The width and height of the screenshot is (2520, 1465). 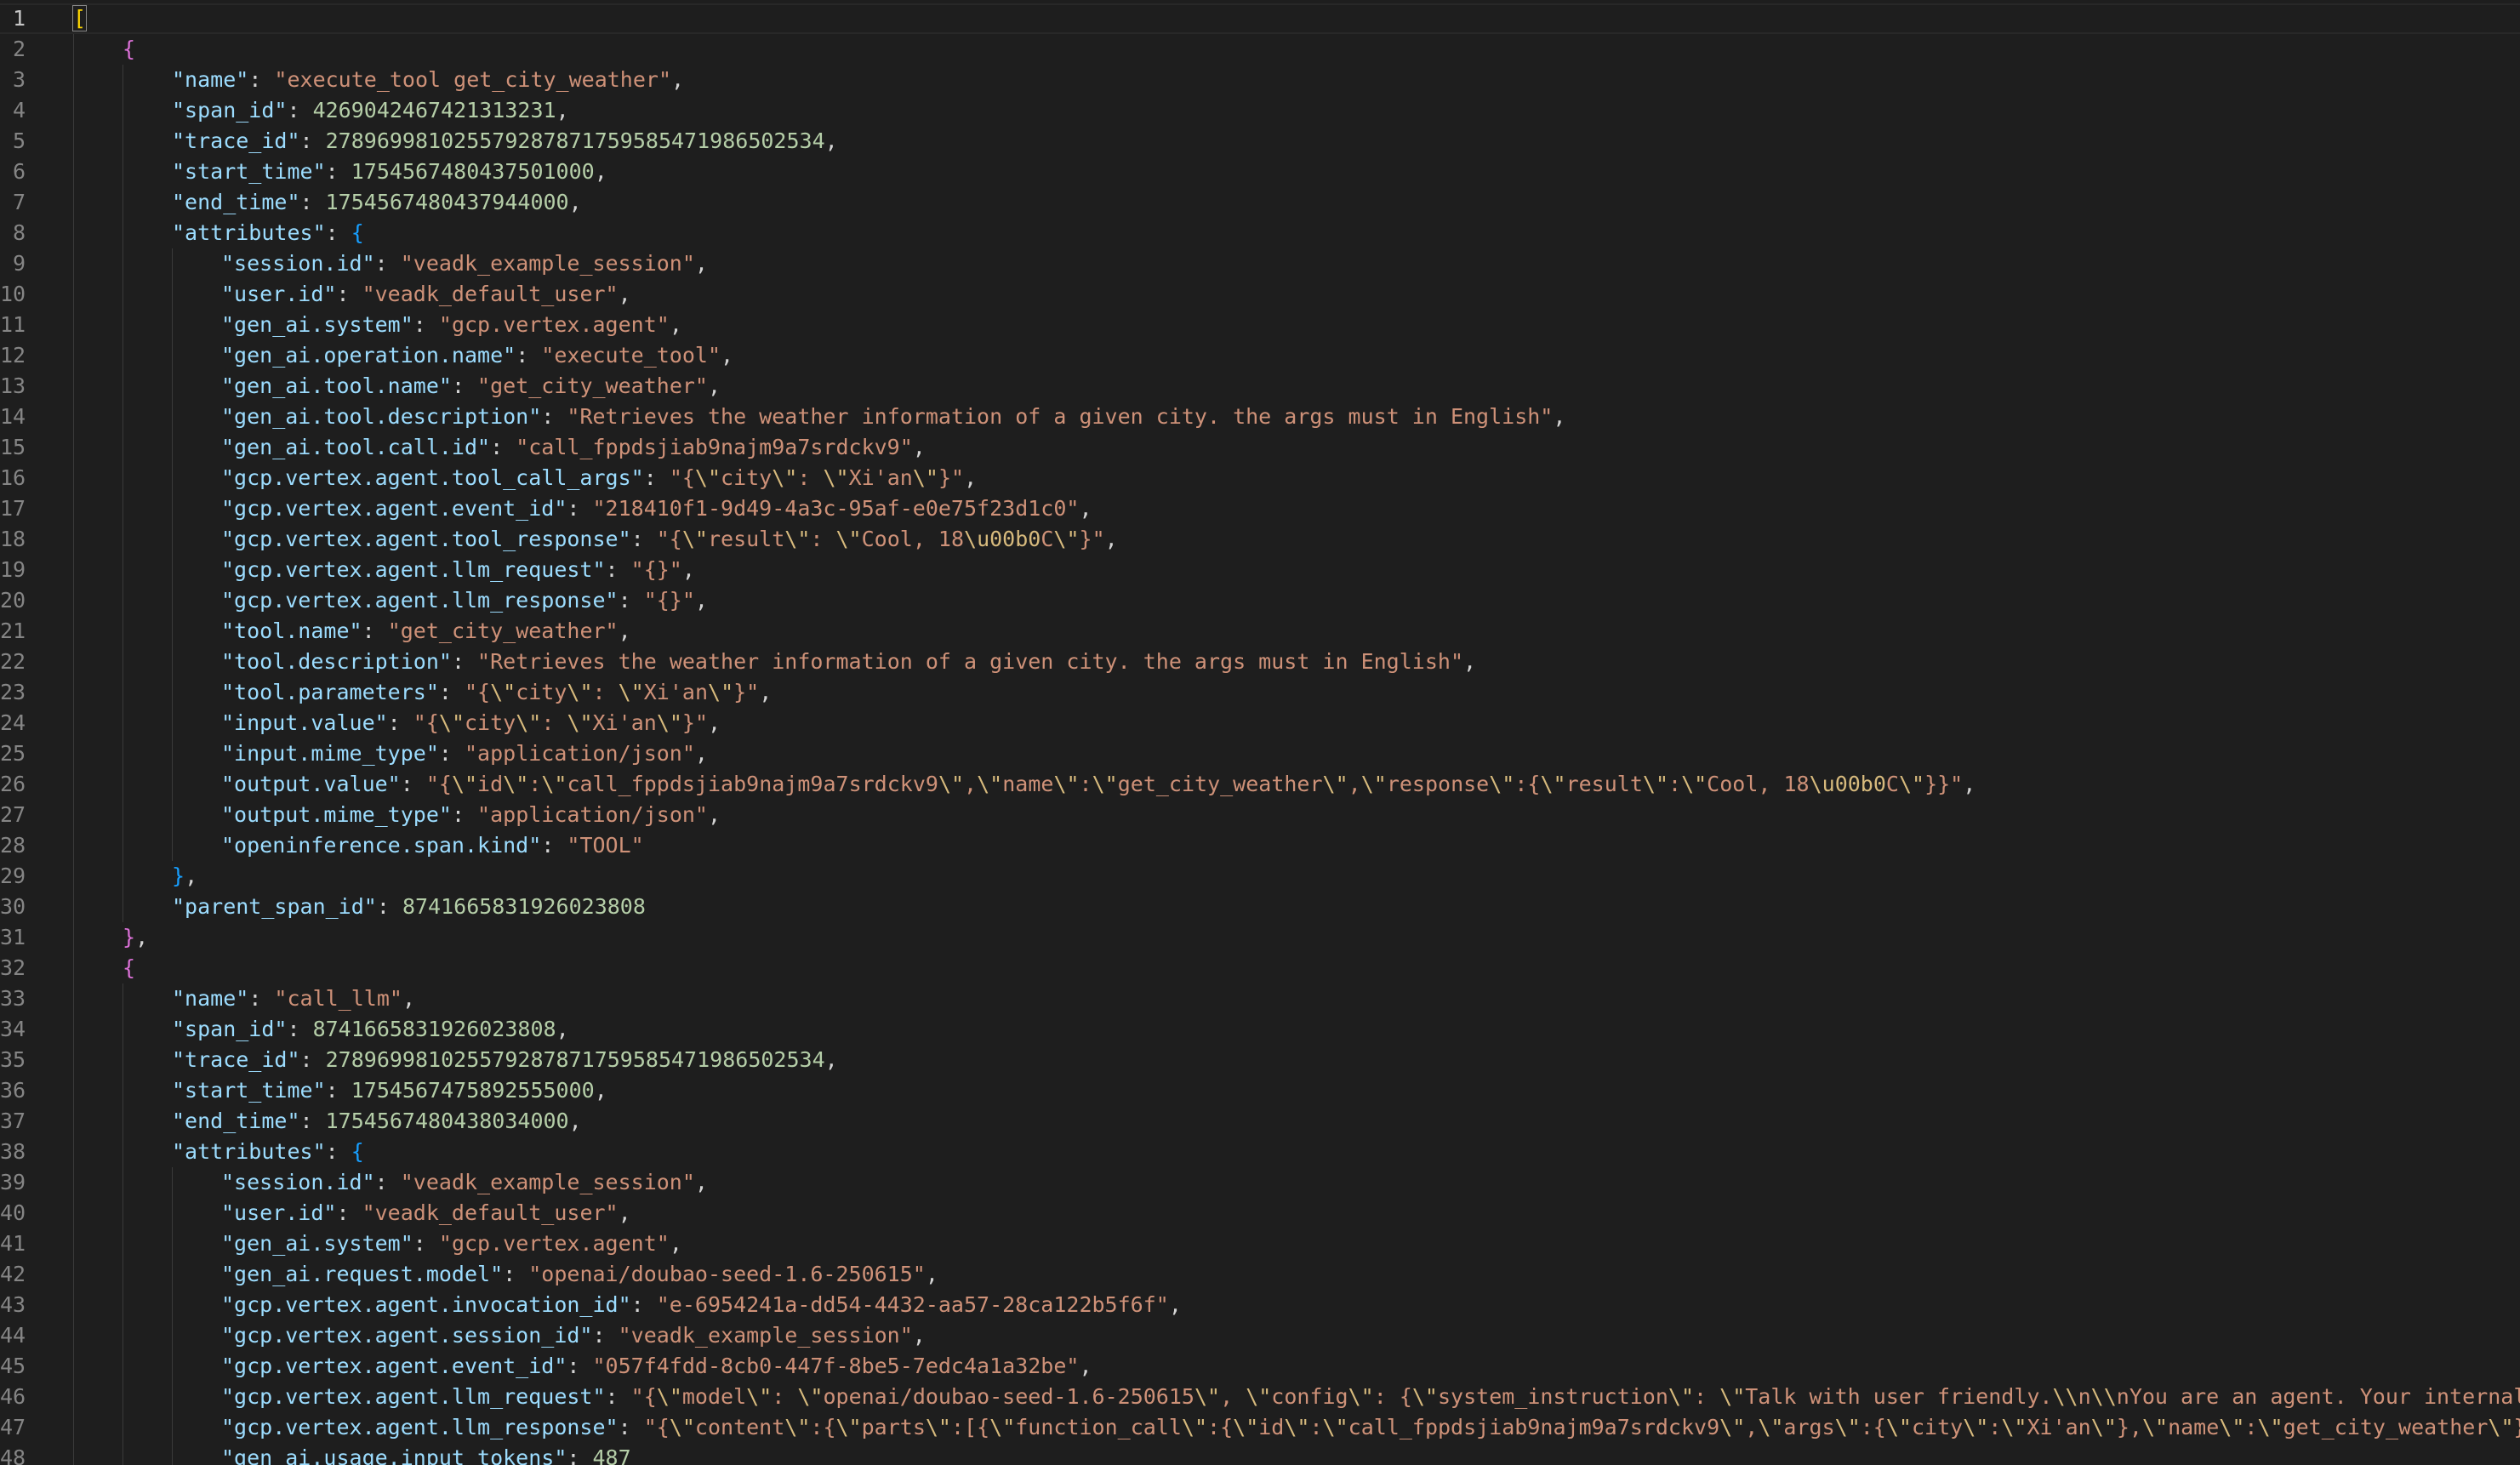 I want to click on code-text: "gen_ai.operation.name": "execute_tool",, so click(x=477, y=355).